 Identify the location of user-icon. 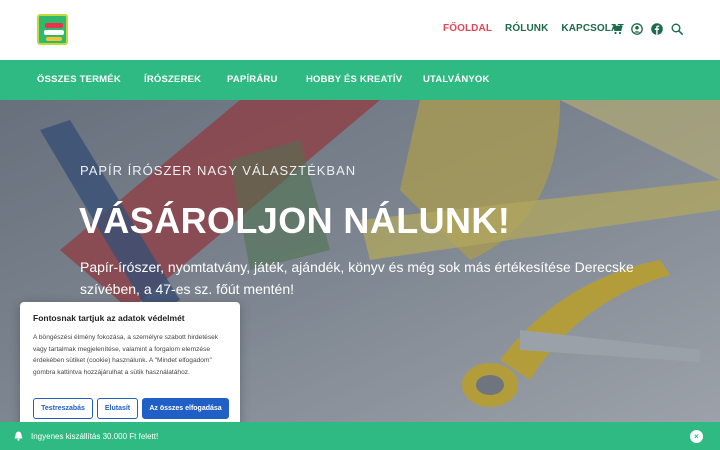
(637, 29).